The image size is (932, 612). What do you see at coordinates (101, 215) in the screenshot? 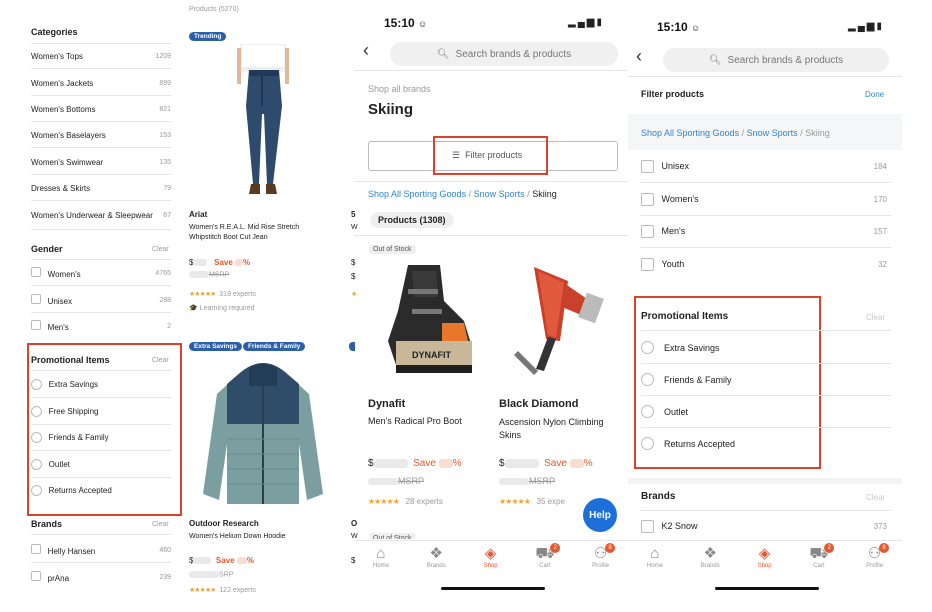
I see `category-item: Women's Underwear & Sleepwear 67` at bounding box center [101, 215].